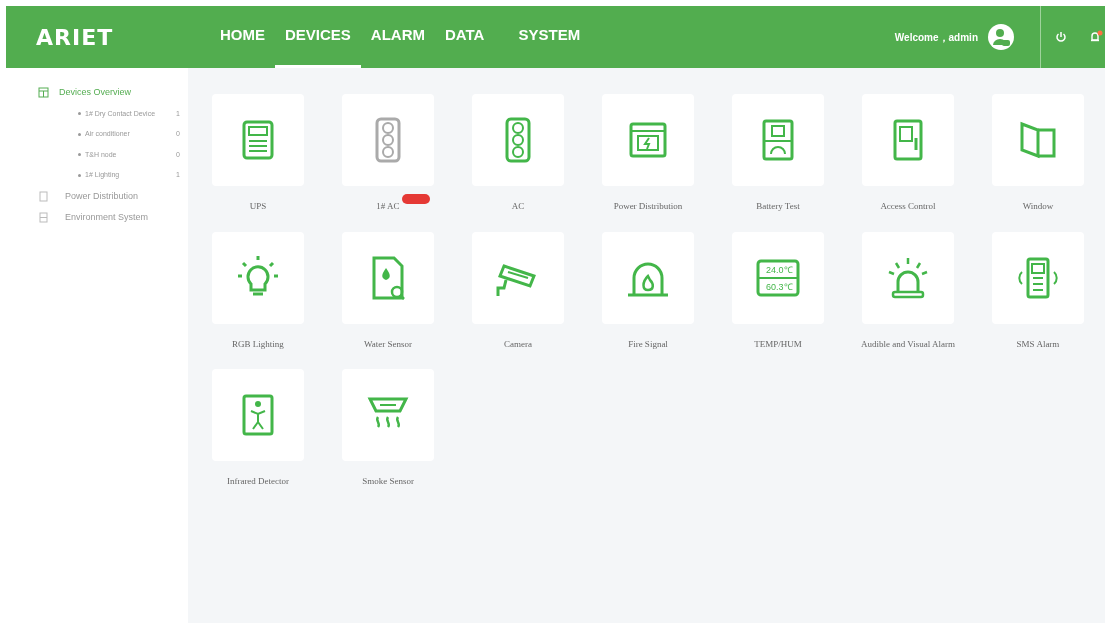 This screenshot has width=1105, height=623. I want to click on nav-tab: HOME, so click(242, 37).